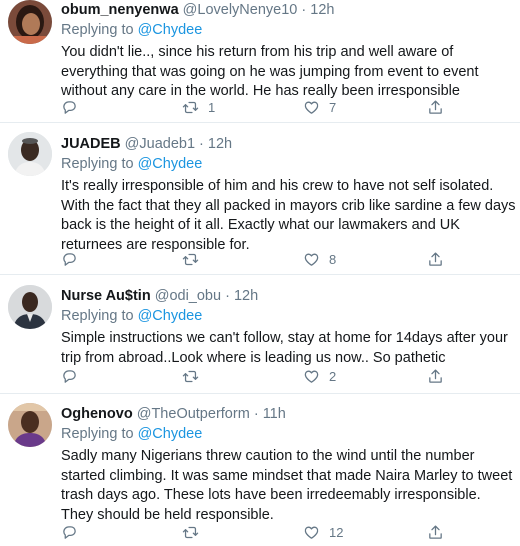 The height and width of the screenshot is (546, 520). I want to click on like-count: 2, so click(333, 376).